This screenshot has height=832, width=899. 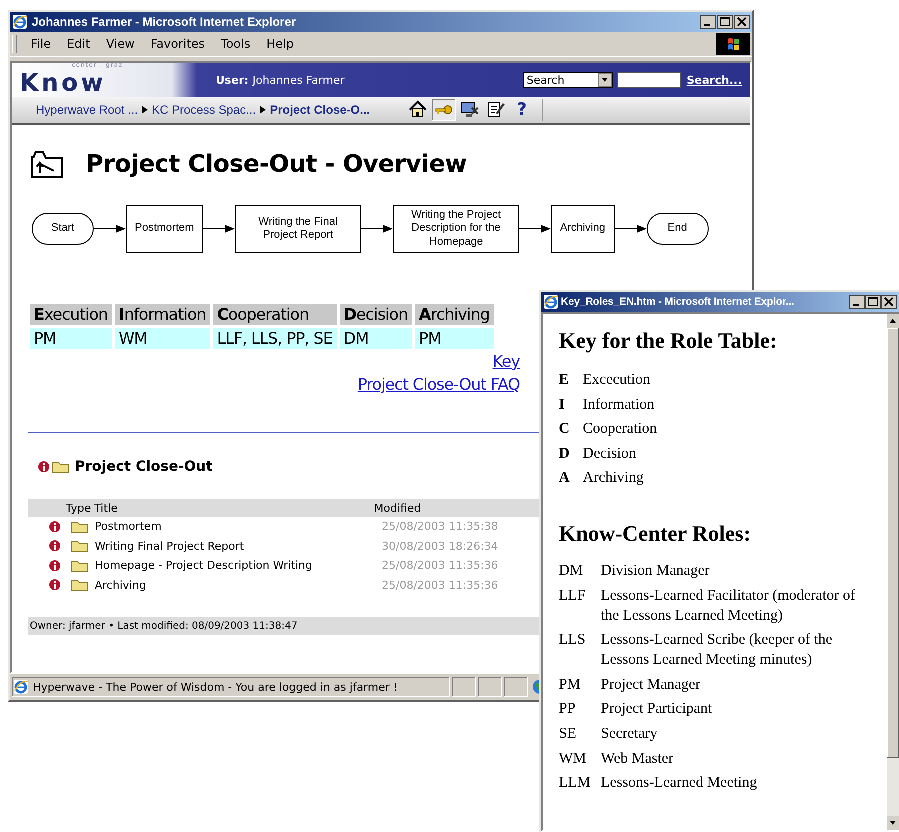 I want to click on window-title: Johannes Farmer - Microsoft Internet Explorer, so click(x=165, y=22).